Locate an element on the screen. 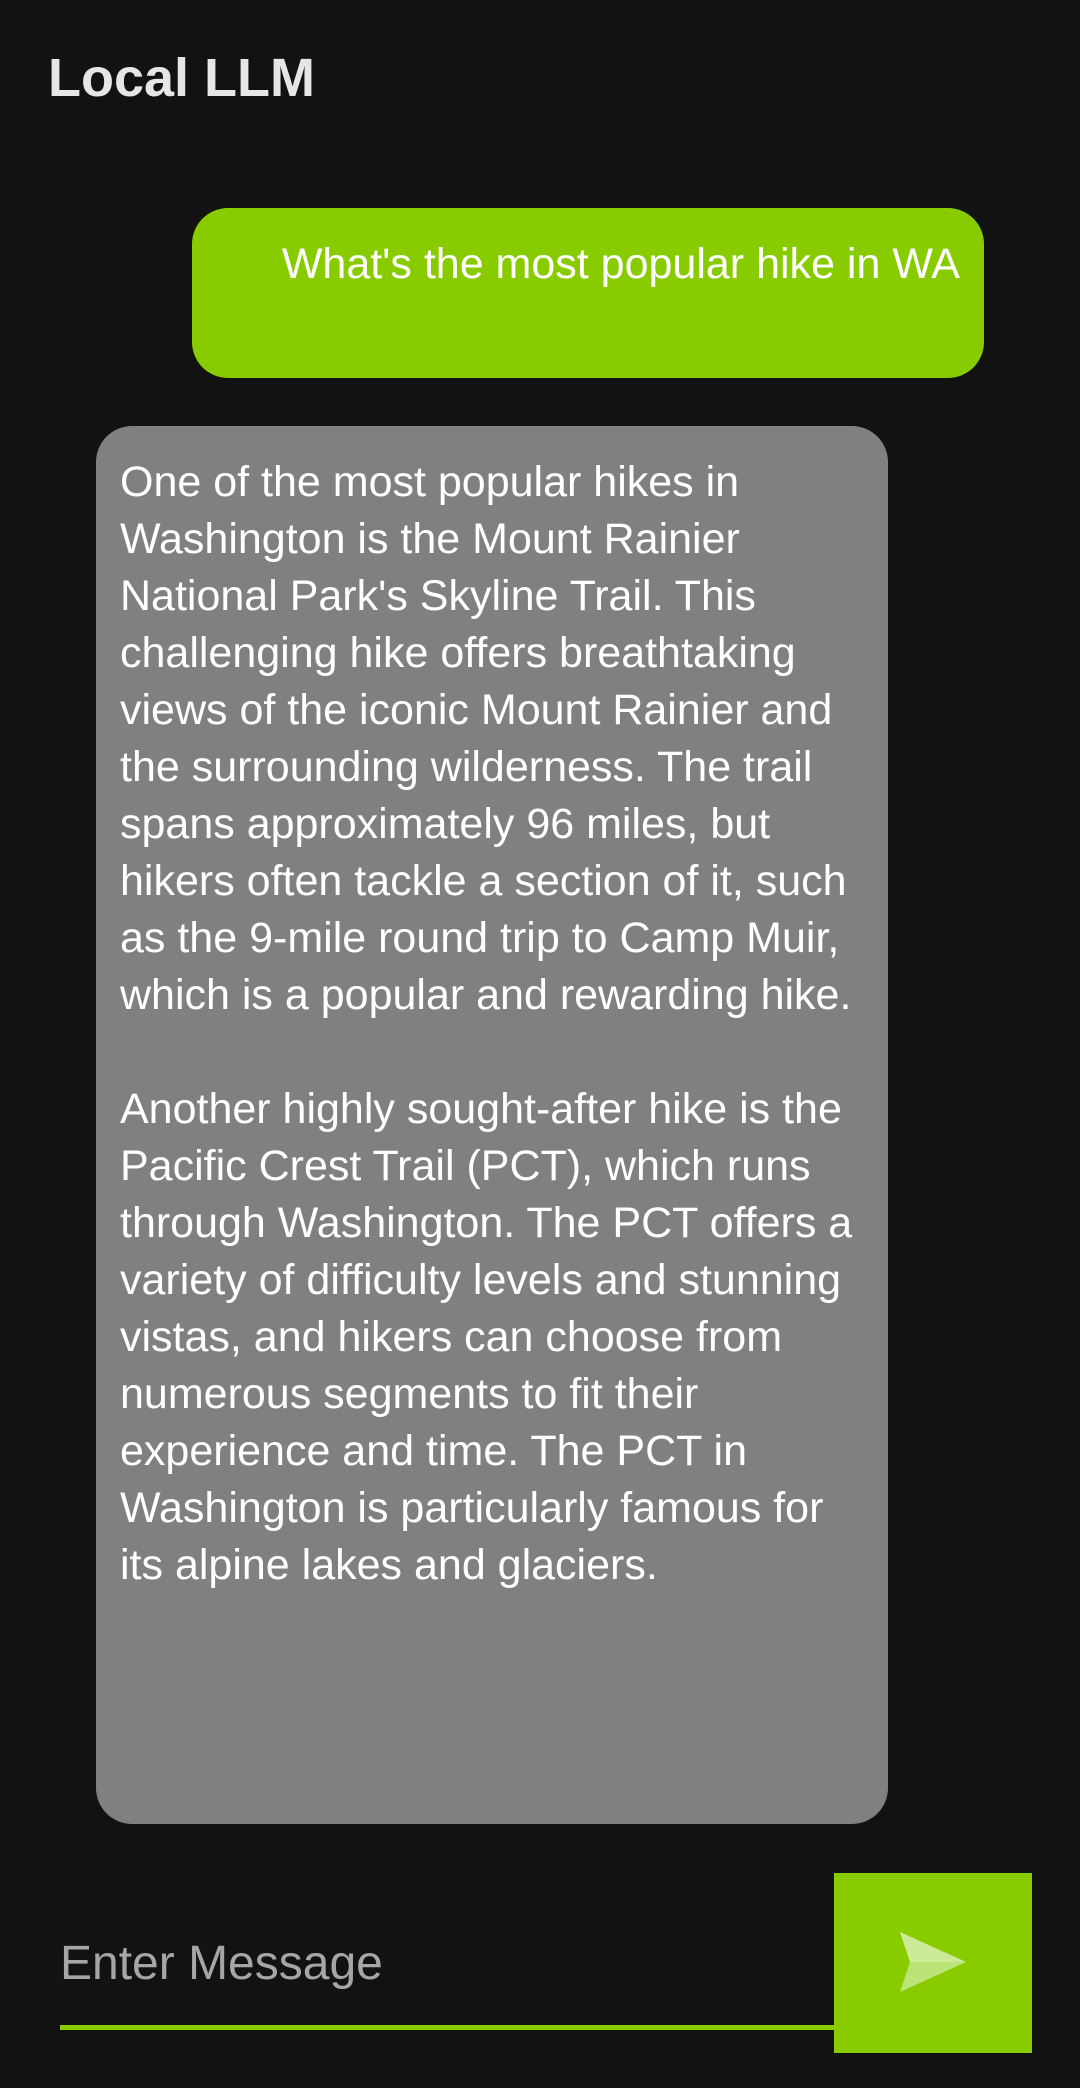 Image resolution: width=1080 pixels, height=2088 pixels. message-composer is located at coordinates (540, 1963).